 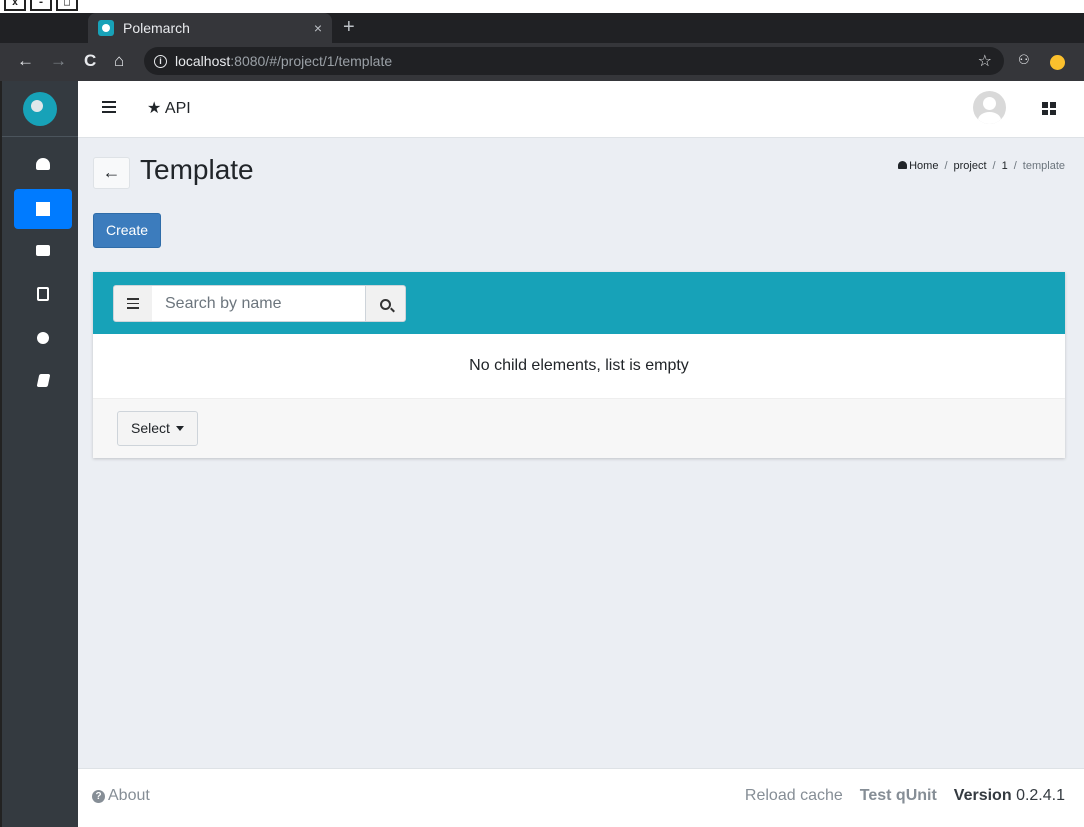 I want to click on sidebar-item-calendar, so click(x=43, y=294).